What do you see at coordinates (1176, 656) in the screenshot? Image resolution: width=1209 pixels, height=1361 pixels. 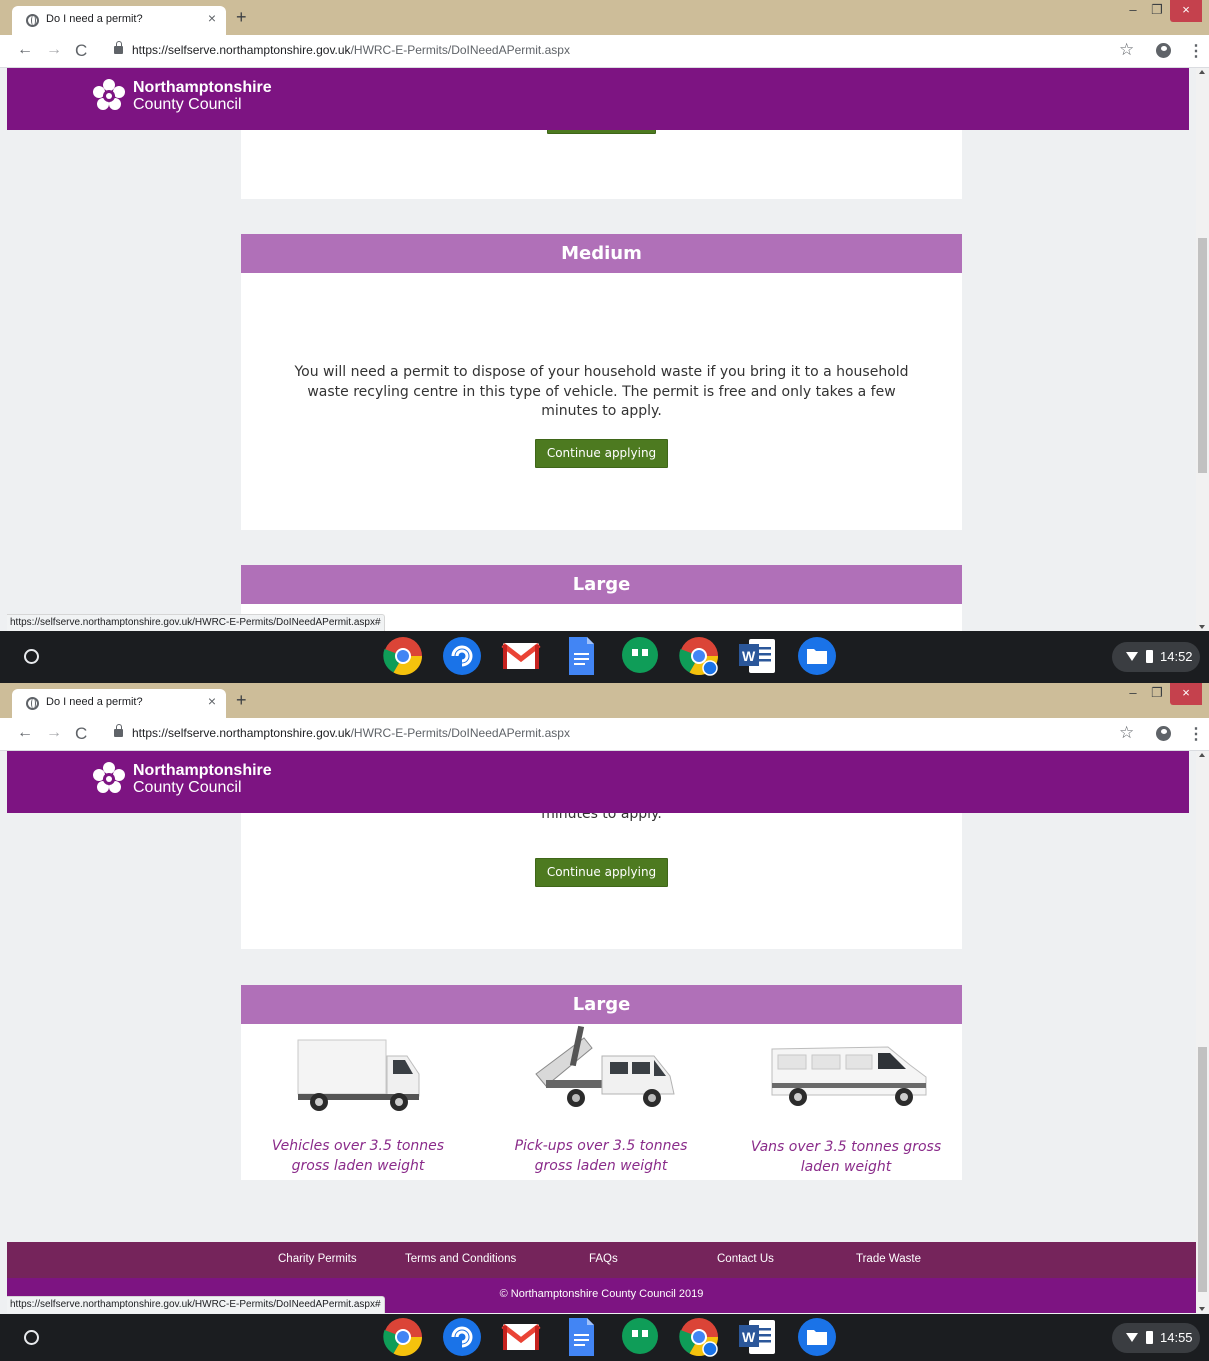 I see `clock-time: 14:52` at bounding box center [1176, 656].